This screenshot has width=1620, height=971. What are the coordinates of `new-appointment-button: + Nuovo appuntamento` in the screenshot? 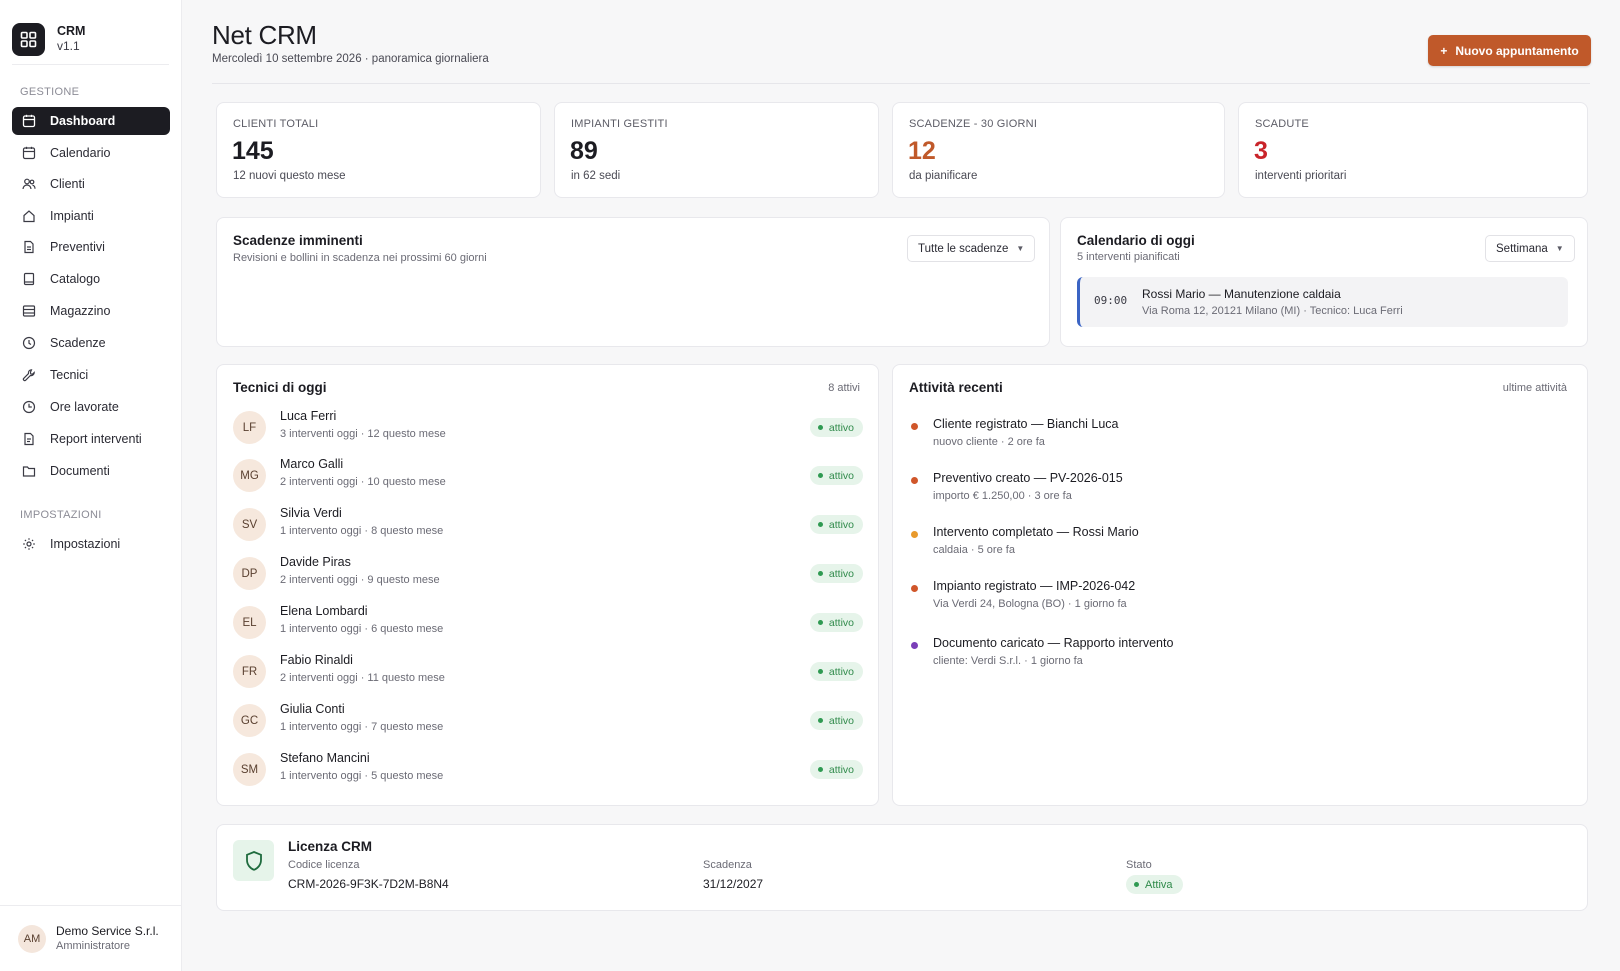 It's located at (1509, 50).